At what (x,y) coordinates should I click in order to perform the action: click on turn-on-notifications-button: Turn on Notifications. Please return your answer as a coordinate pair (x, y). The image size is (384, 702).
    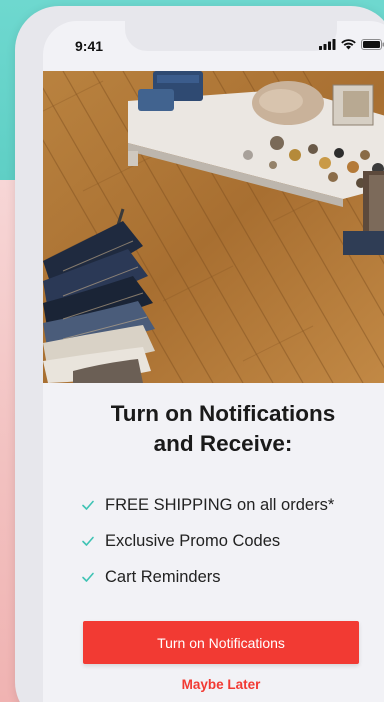
    Looking at the image, I should click on (221, 642).